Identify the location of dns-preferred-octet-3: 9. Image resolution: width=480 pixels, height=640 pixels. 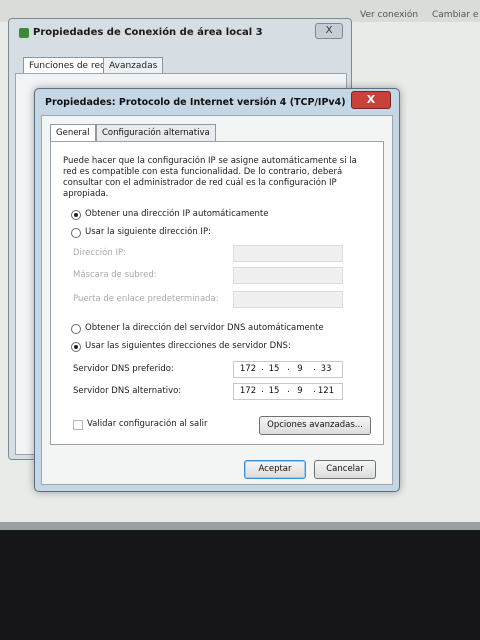
(300, 369).